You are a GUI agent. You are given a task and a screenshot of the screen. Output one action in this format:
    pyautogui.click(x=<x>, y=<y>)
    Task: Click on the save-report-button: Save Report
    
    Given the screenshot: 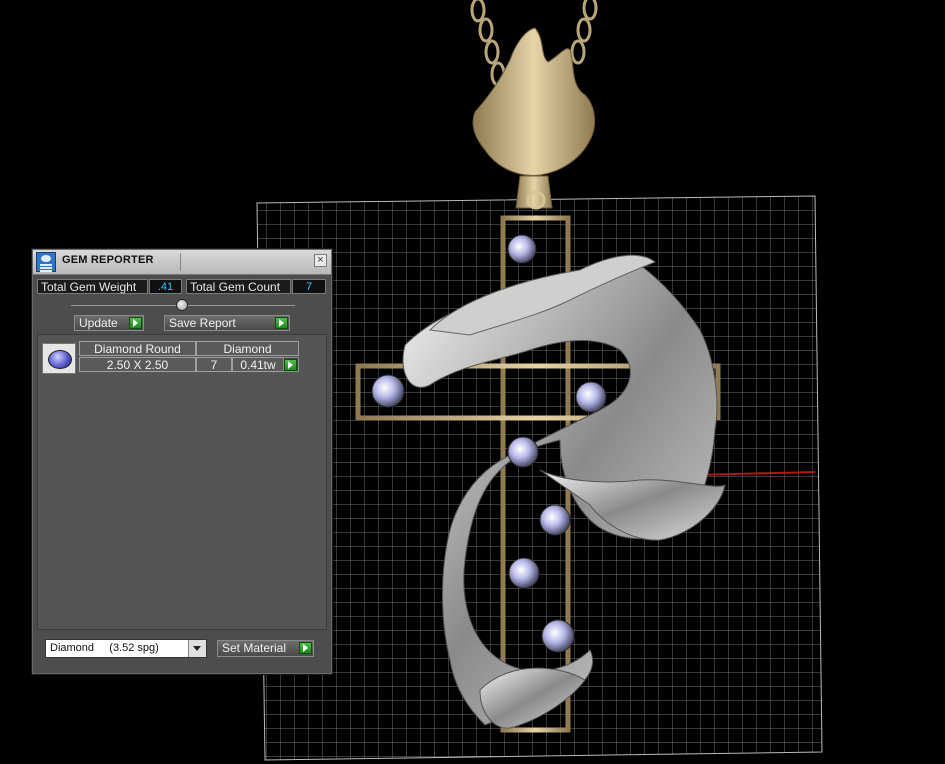 What is the action you would take?
    pyautogui.click(x=227, y=323)
    